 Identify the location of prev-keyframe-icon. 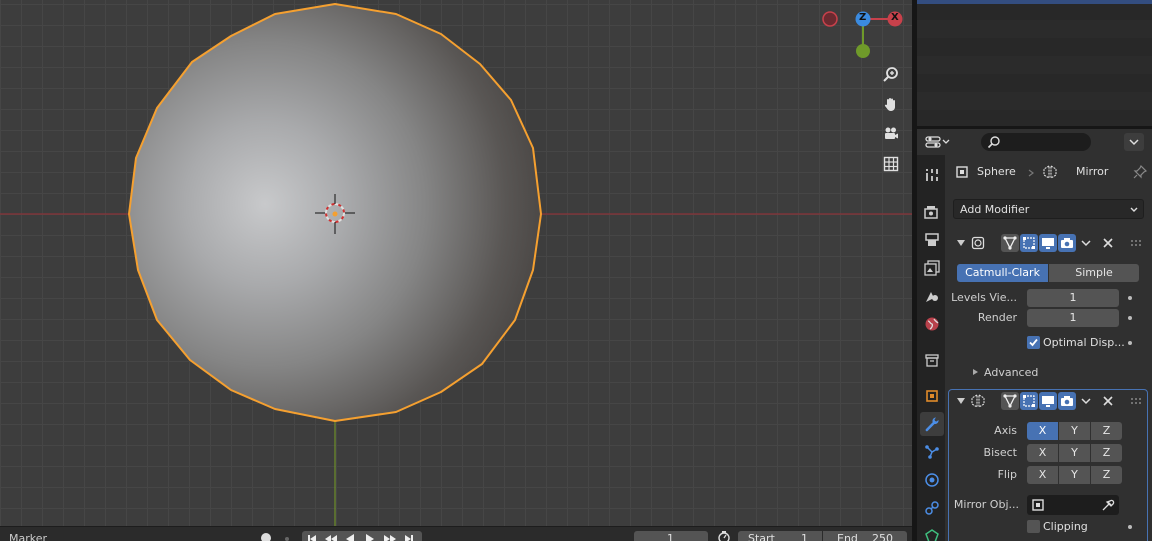
(331, 537).